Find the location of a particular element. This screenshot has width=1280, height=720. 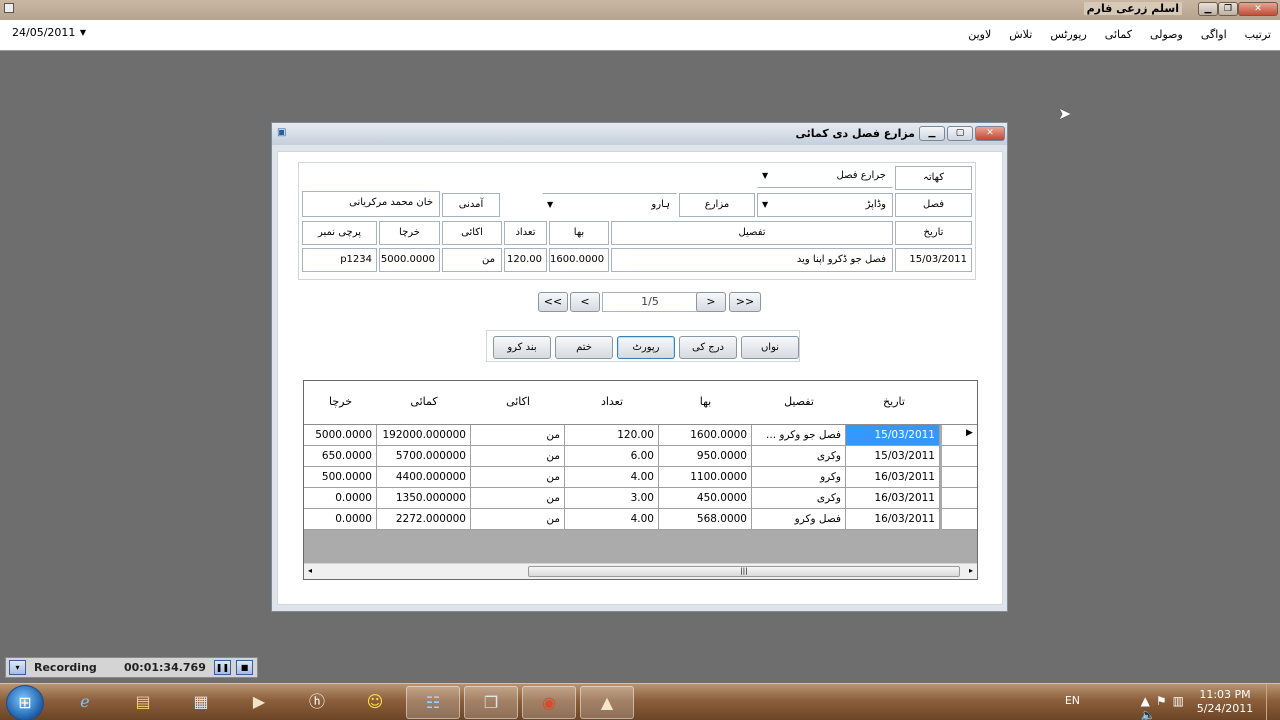

chevron-down-icon: ▾ is located at coordinates (17, 667).